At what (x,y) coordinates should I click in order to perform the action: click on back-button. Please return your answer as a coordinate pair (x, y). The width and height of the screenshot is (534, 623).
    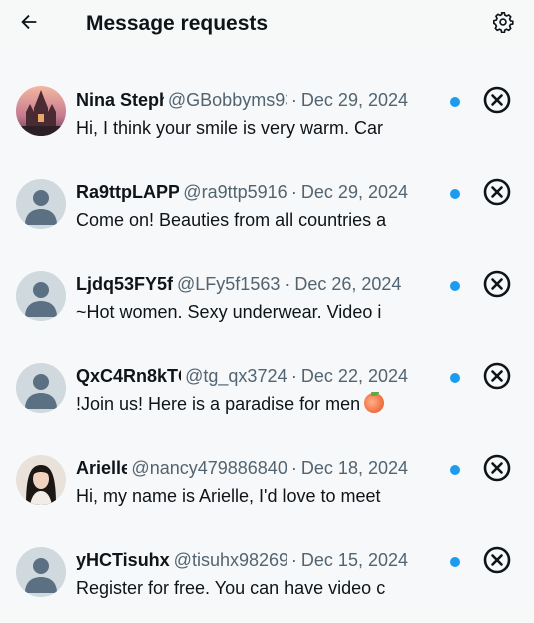
    Looking at the image, I should click on (29, 24).